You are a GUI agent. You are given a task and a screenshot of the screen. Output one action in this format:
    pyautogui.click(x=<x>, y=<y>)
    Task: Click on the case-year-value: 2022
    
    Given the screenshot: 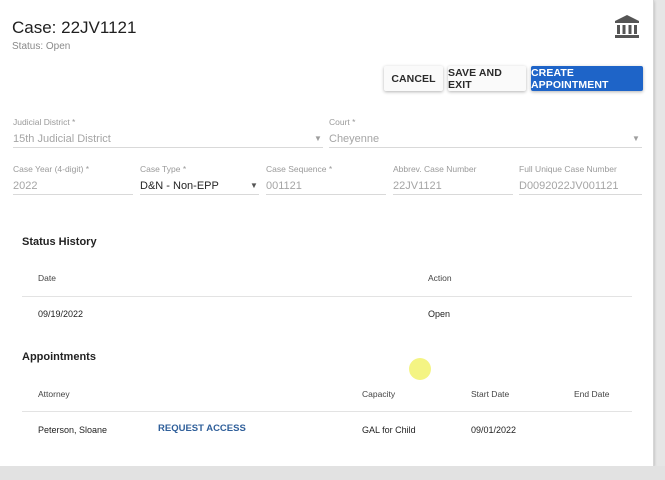 What is the action you would take?
    pyautogui.click(x=25, y=186)
    